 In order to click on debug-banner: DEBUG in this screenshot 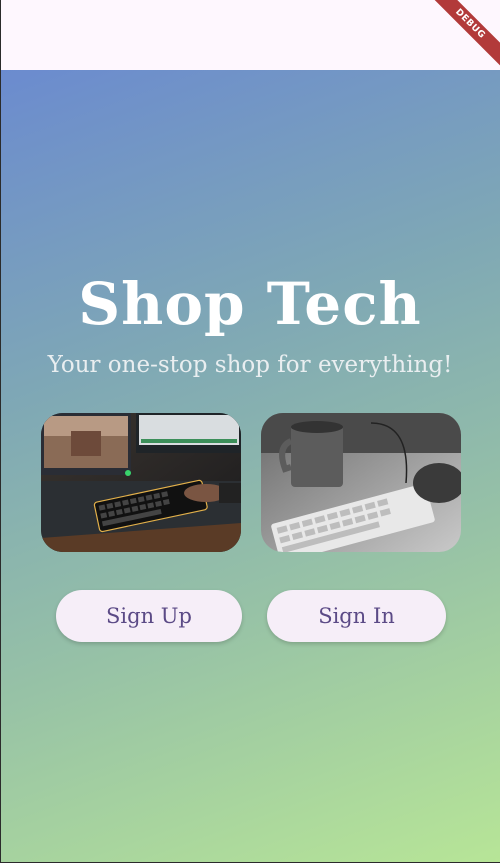, I will do `click(460, 40)`.